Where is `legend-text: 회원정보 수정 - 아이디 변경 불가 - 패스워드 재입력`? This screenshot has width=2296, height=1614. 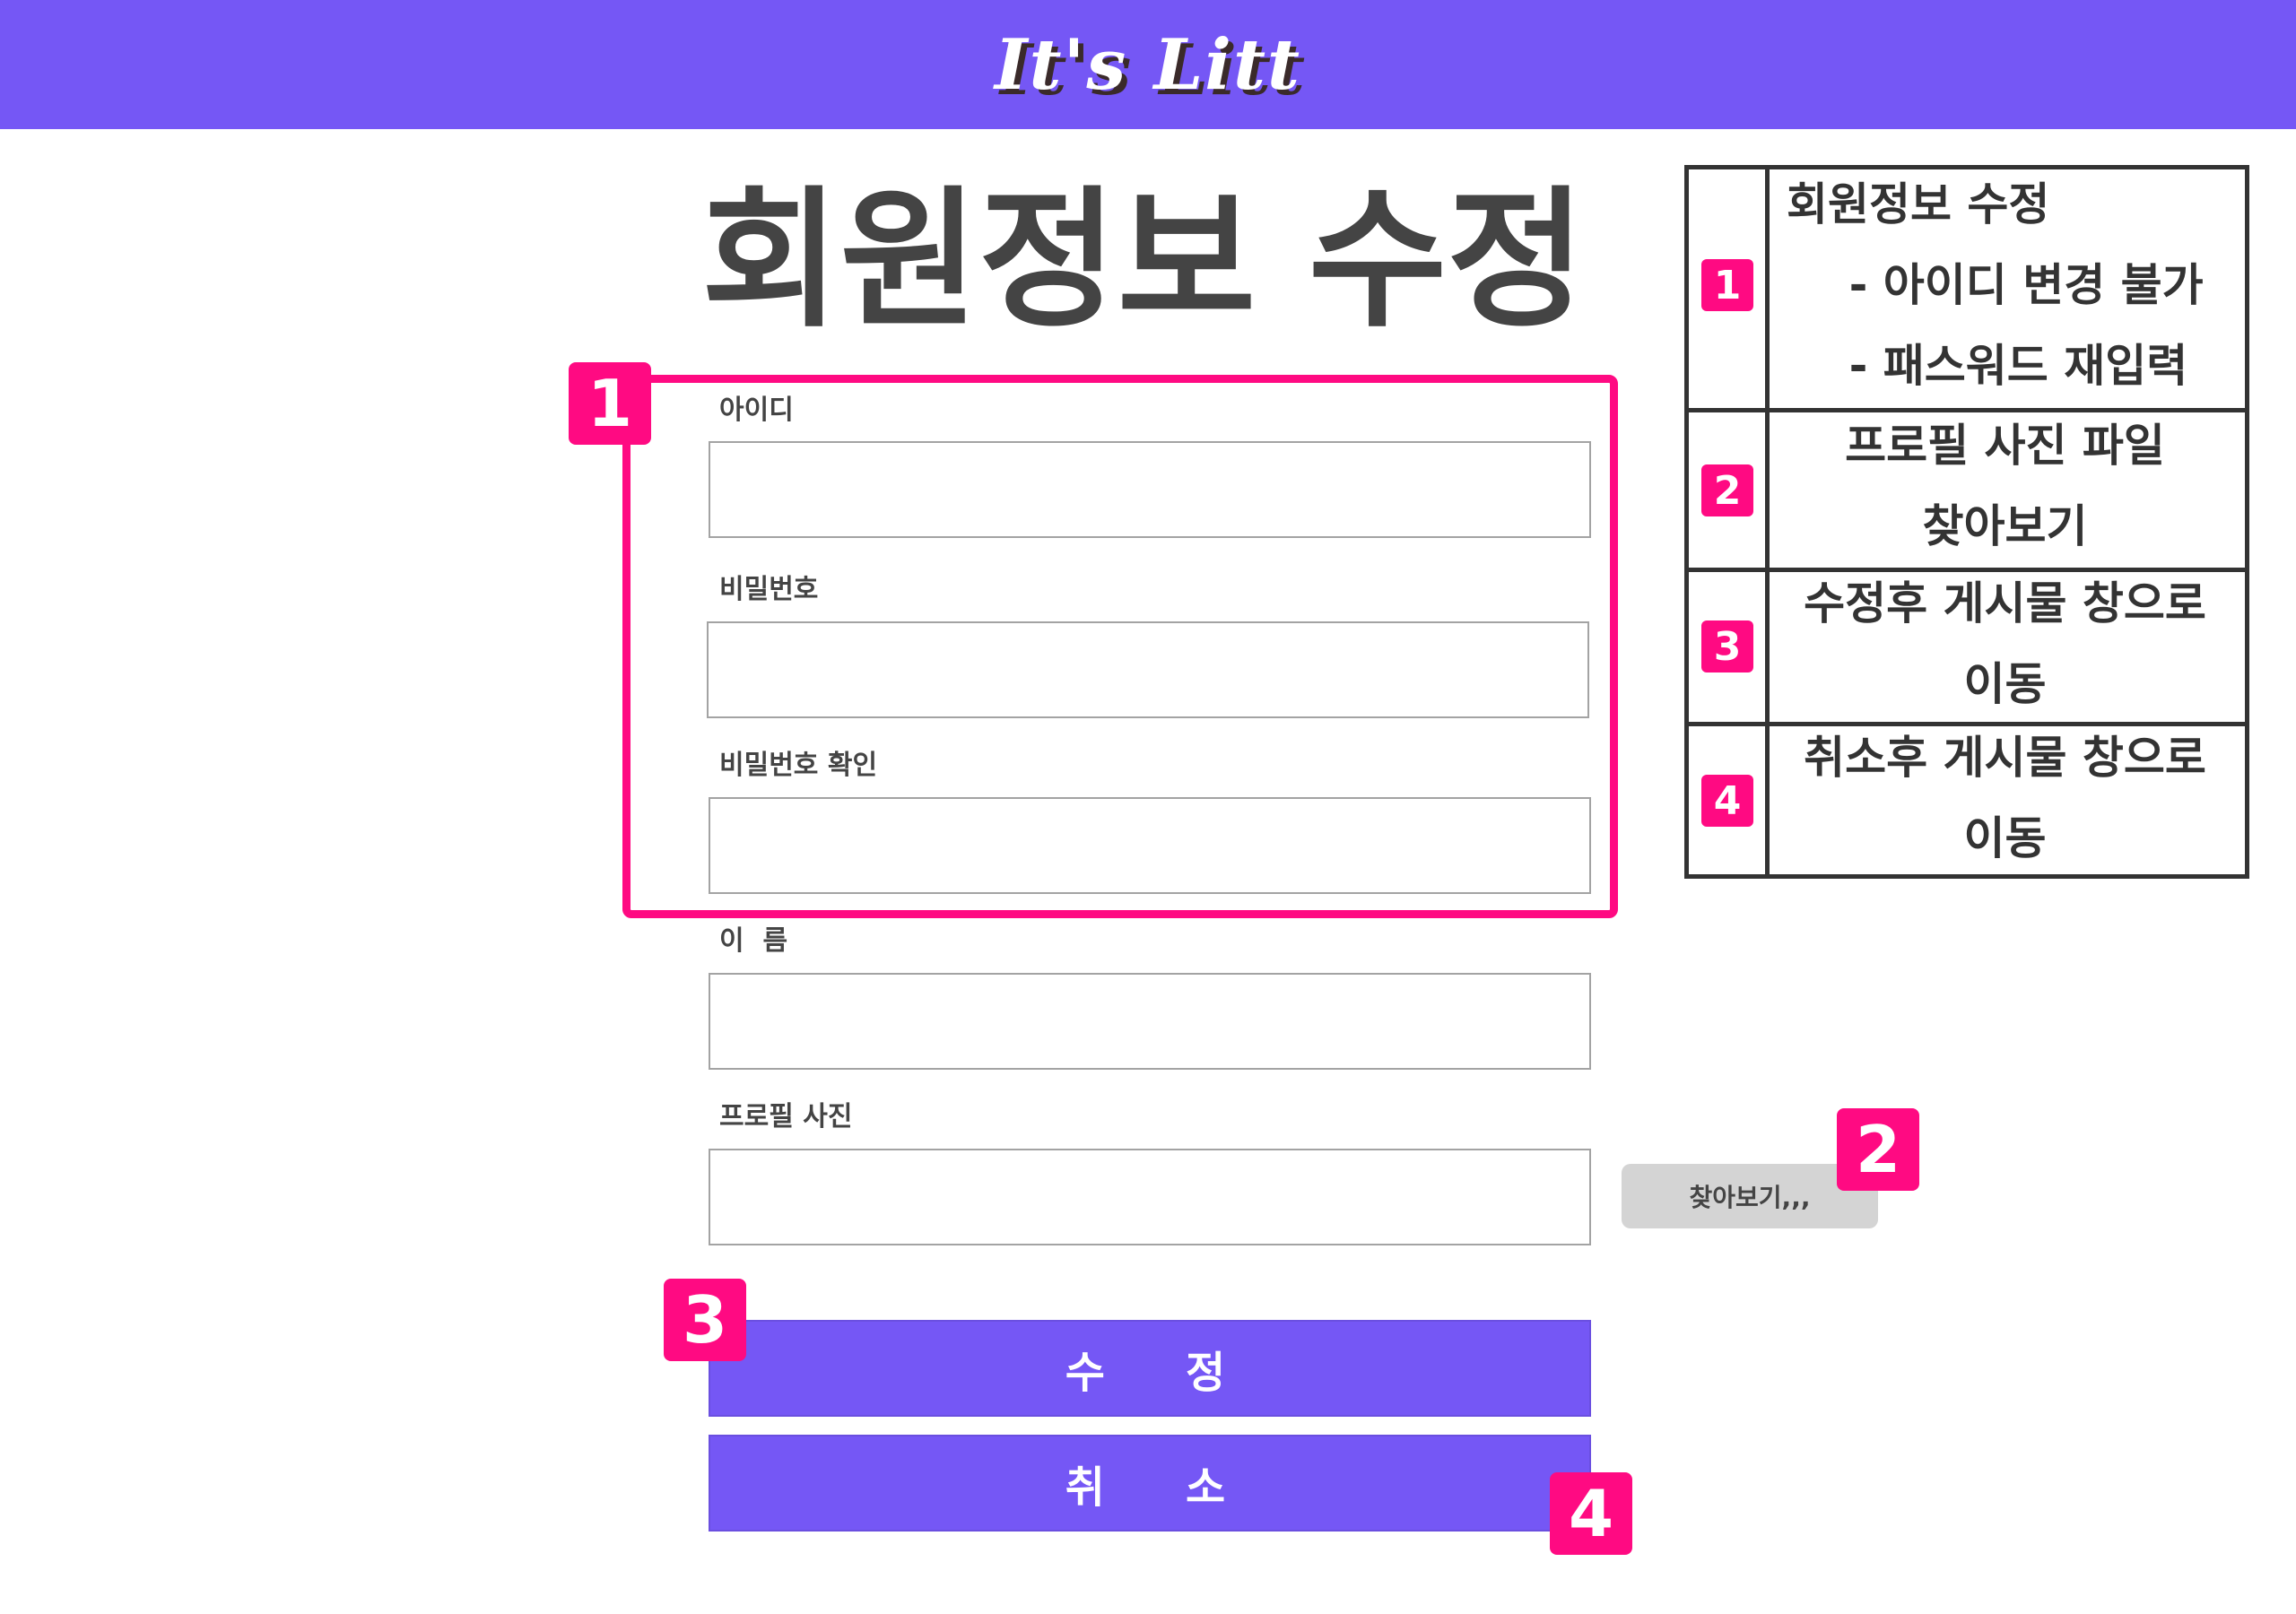 legend-text: 회원정보 수정 - 아이디 변경 불가 - 패스워드 재입력 is located at coordinates (2005, 285).